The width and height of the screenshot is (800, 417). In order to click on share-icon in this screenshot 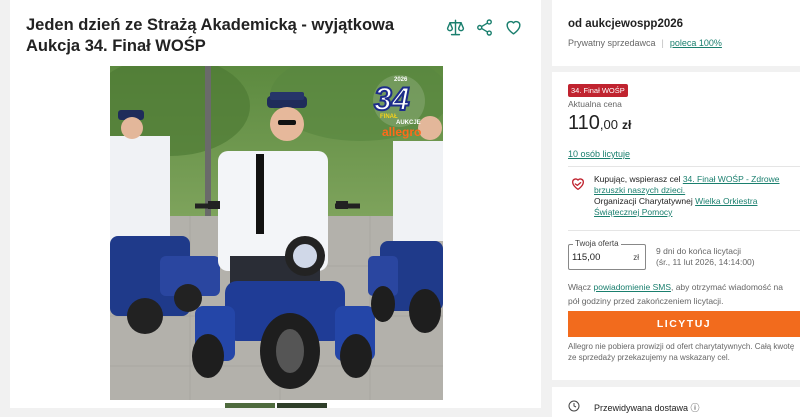, I will do `click(484, 27)`.